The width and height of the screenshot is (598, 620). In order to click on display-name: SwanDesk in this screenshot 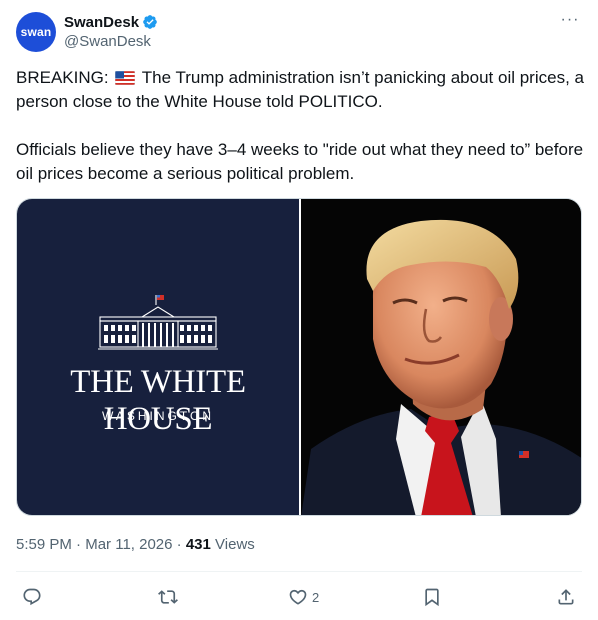, I will do `click(101, 22)`.